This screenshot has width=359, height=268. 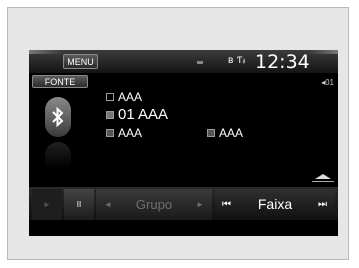 What do you see at coordinates (58, 117) in the screenshot?
I see `bluetooth-icon` at bounding box center [58, 117].